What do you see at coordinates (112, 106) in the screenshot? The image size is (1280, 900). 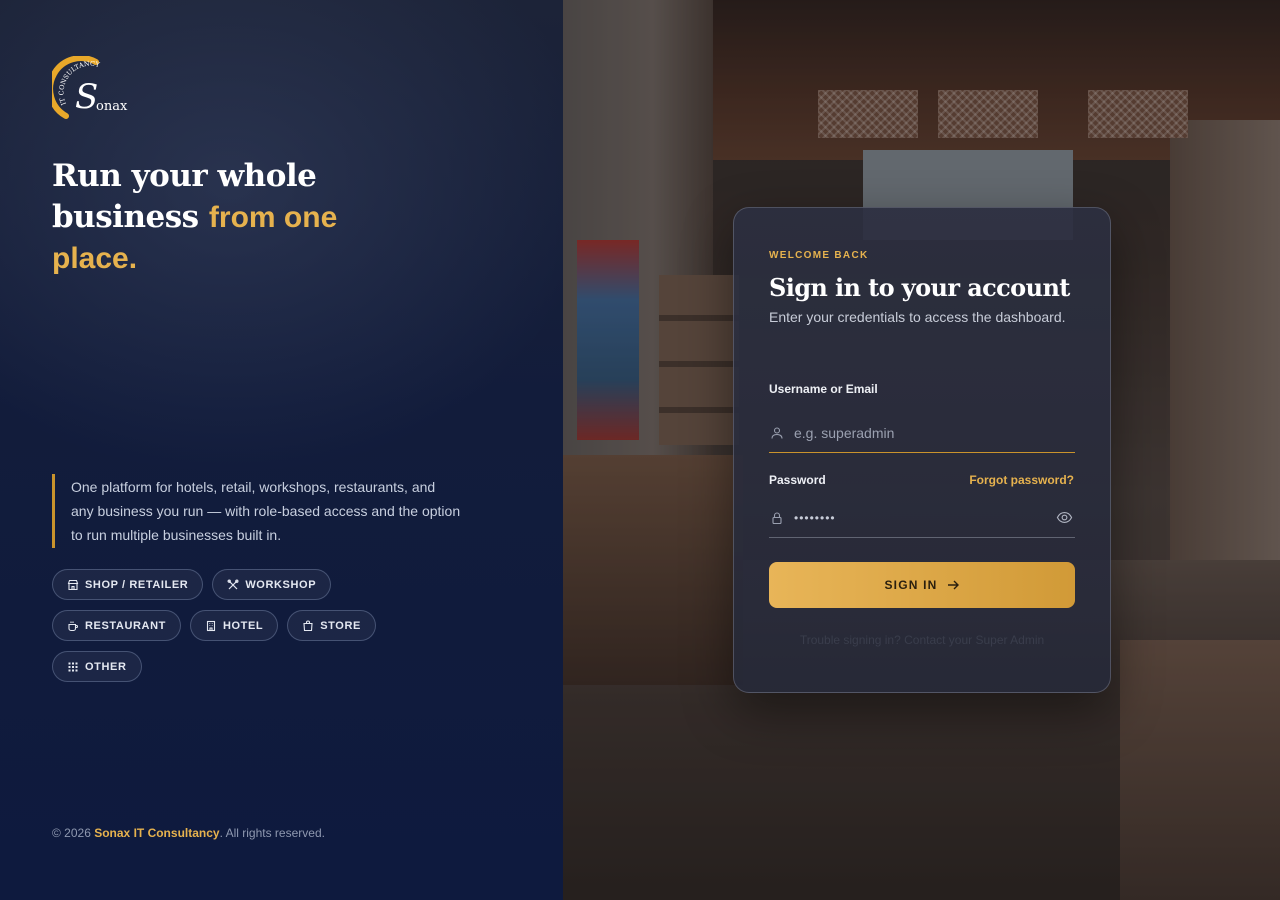 I see `logo-name: onax` at bounding box center [112, 106].